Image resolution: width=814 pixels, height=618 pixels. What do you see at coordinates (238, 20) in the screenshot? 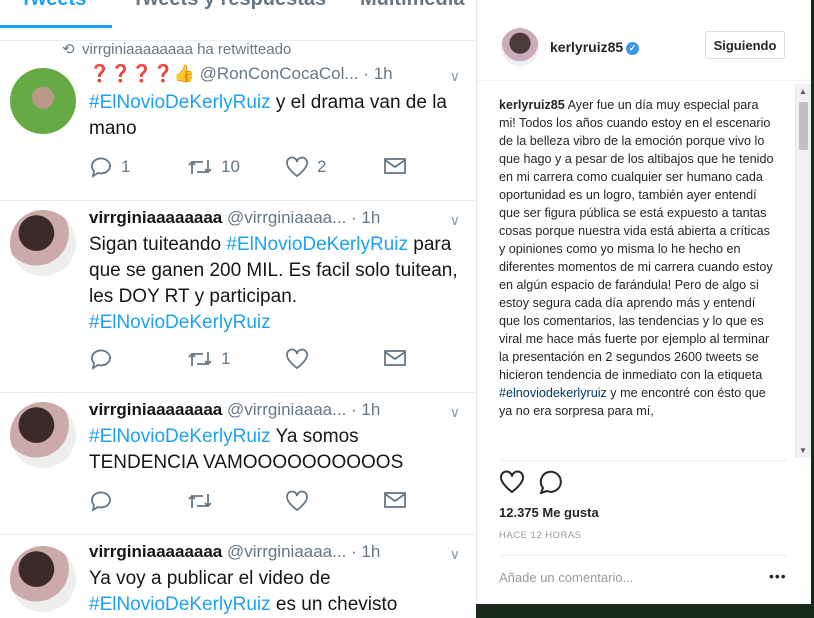
I see `profile-tabs: Tweets Tweets y respuestas Multimedia` at bounding box center [238, 20].